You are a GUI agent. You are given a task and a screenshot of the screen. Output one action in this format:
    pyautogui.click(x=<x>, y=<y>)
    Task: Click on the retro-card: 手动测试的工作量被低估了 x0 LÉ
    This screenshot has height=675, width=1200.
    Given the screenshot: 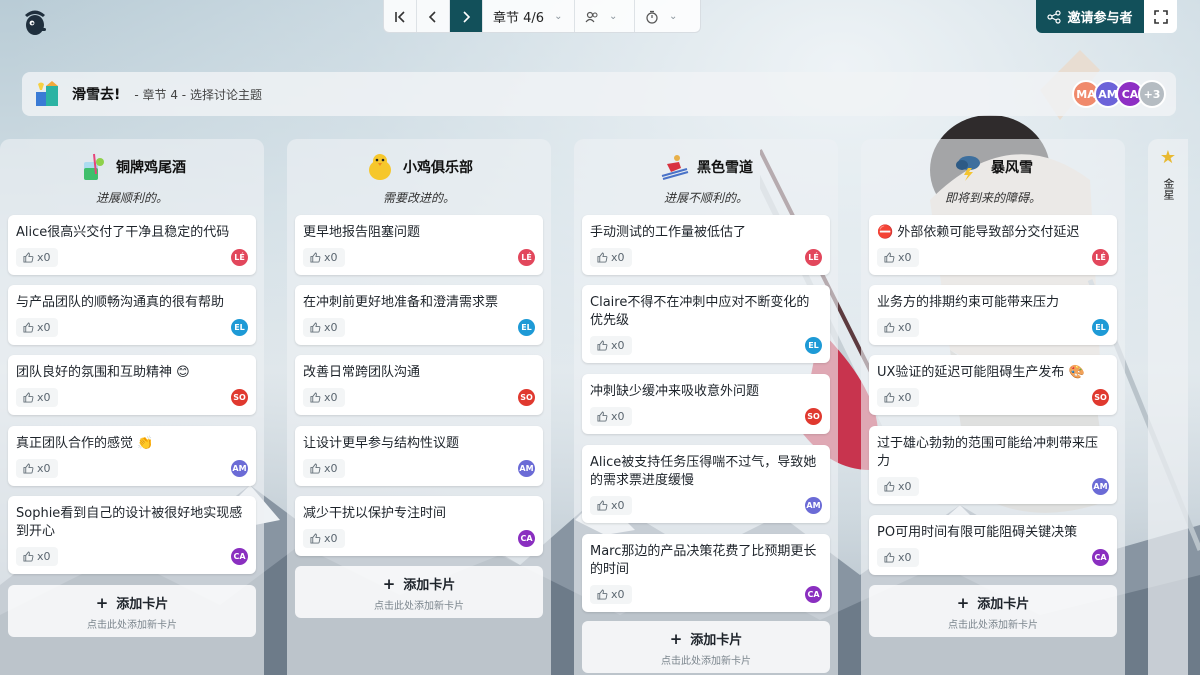 What is the action you would take?
    pyautogui.click(x=706, y=245)
    